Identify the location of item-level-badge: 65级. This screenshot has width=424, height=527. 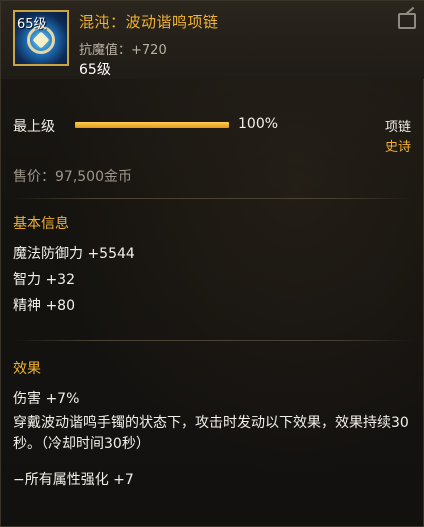
(32, 24).